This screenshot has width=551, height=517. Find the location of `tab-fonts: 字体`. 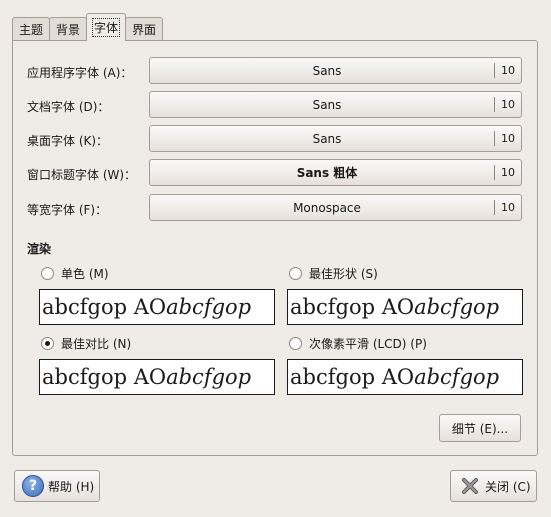

tab-fonts: 字体 is located at coordinates (106, 28).